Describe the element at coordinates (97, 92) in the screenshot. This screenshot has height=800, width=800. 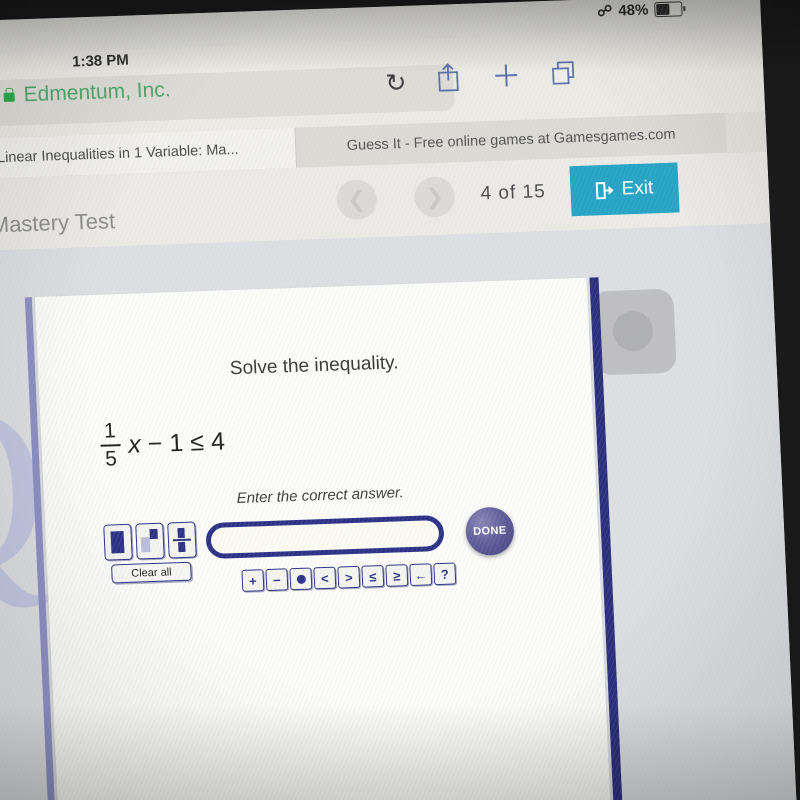
I see `site-name-label: Edmentum, Inc.` at that location.